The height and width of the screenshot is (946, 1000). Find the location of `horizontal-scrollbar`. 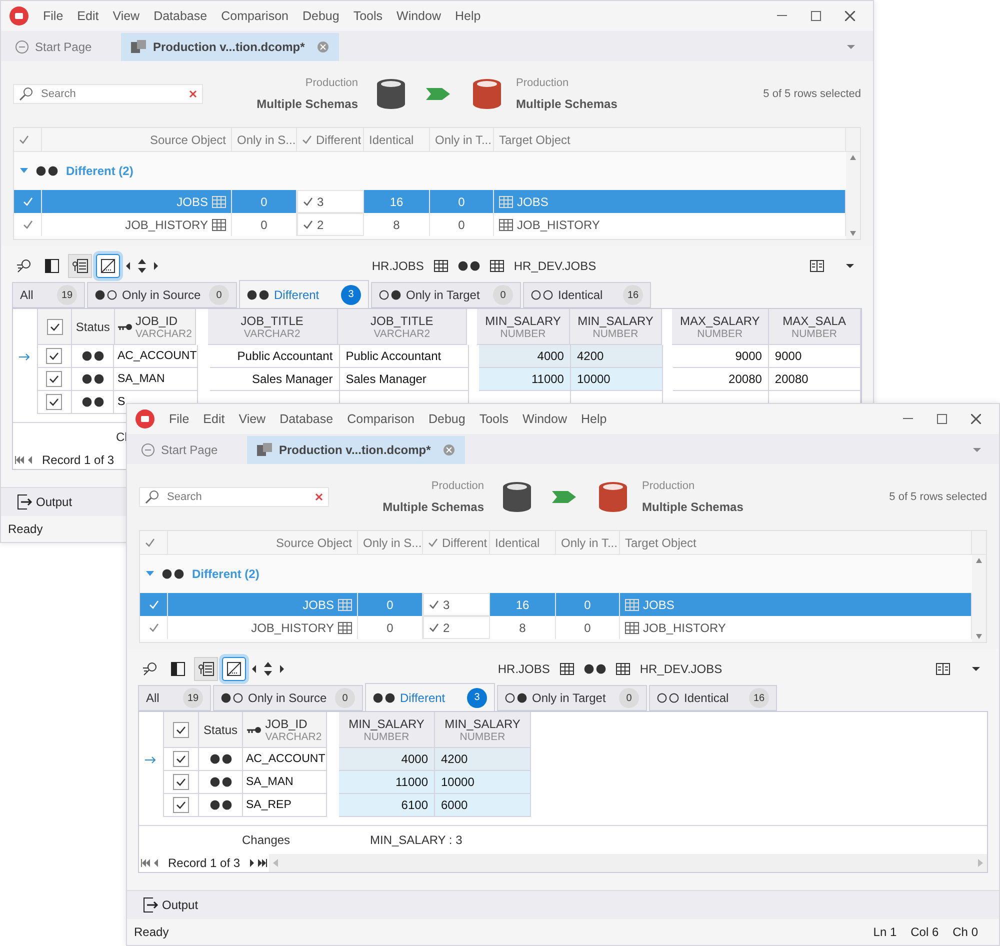

horizontal-scrollbar is located at coordinates (628, 863).